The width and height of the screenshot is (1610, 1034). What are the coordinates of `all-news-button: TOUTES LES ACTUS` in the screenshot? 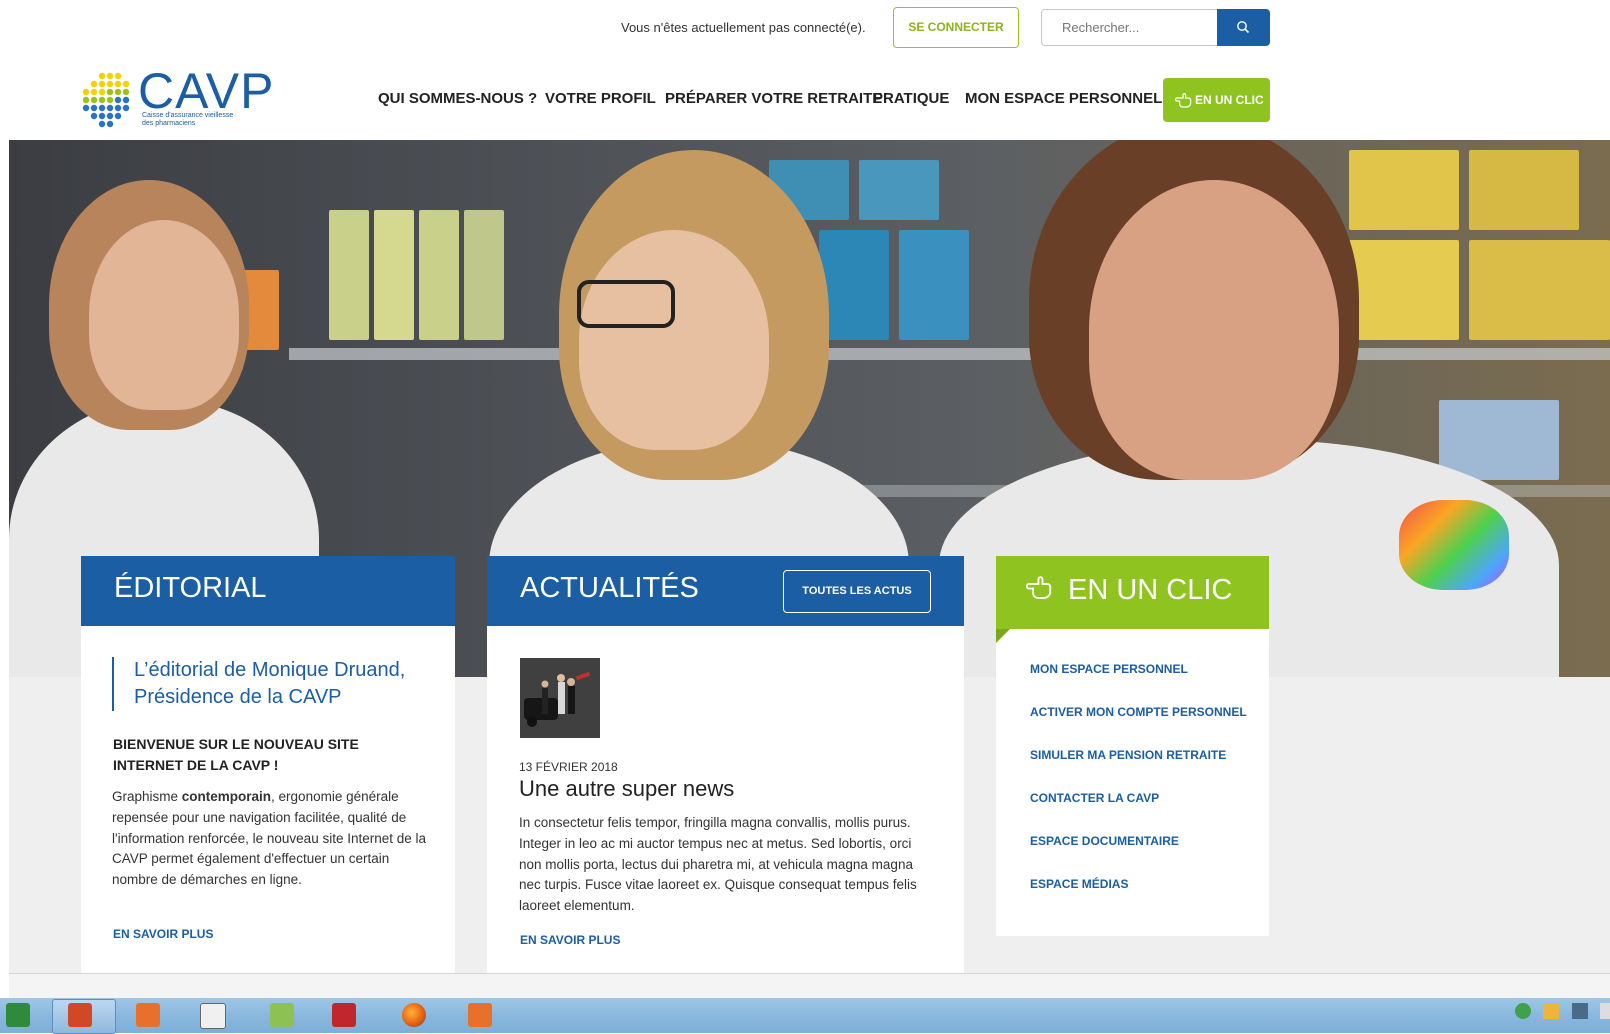 It's located at (857, 591).